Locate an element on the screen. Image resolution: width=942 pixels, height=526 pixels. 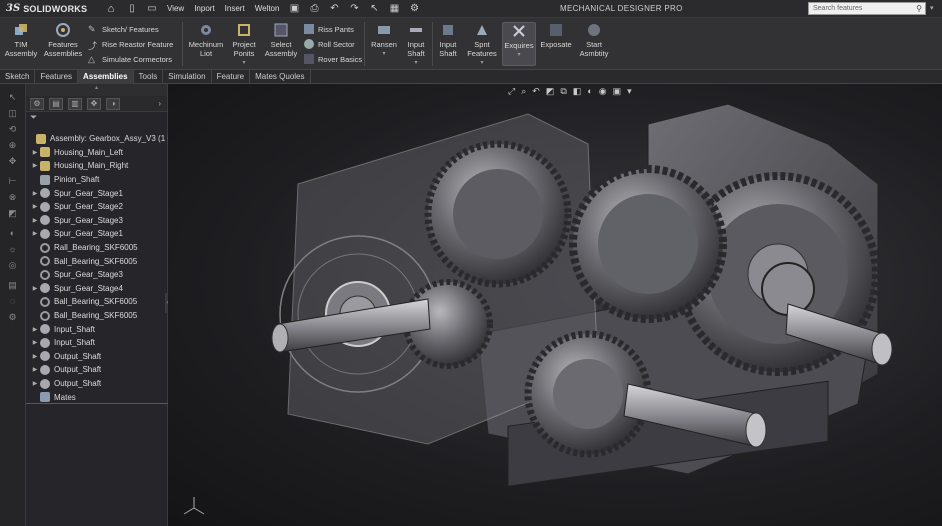
tree-item: ▶ Housing_Main_Left is located at coordinates (76, 153).